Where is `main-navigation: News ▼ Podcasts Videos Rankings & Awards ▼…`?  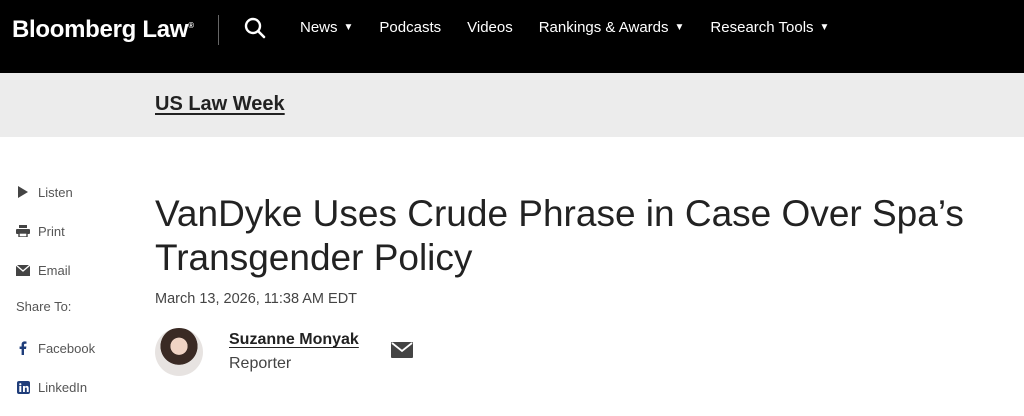 main-navigation: News ▼ Podcasts Videos Rankings & Awards ▼… is located at coordinates (577, 27).